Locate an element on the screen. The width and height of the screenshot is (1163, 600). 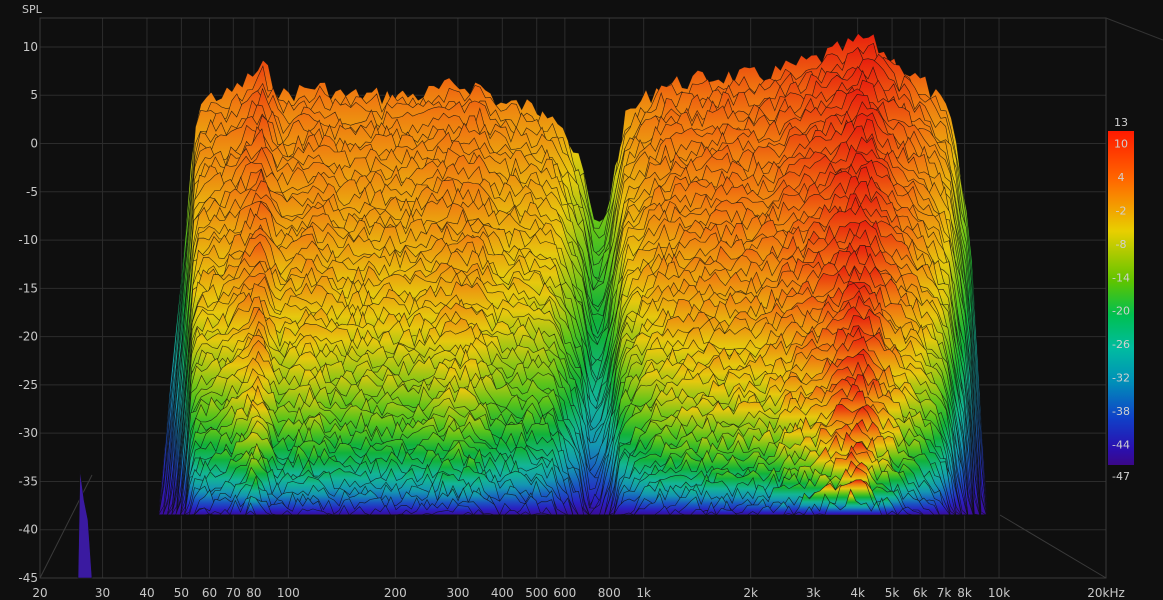
low-frequency-artifact is located at coordinates (85, 524).